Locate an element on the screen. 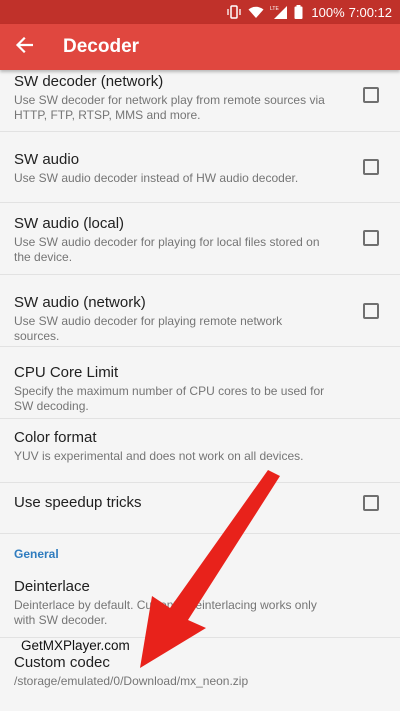  page-title: Decoder is located at coordinates (101, 46).